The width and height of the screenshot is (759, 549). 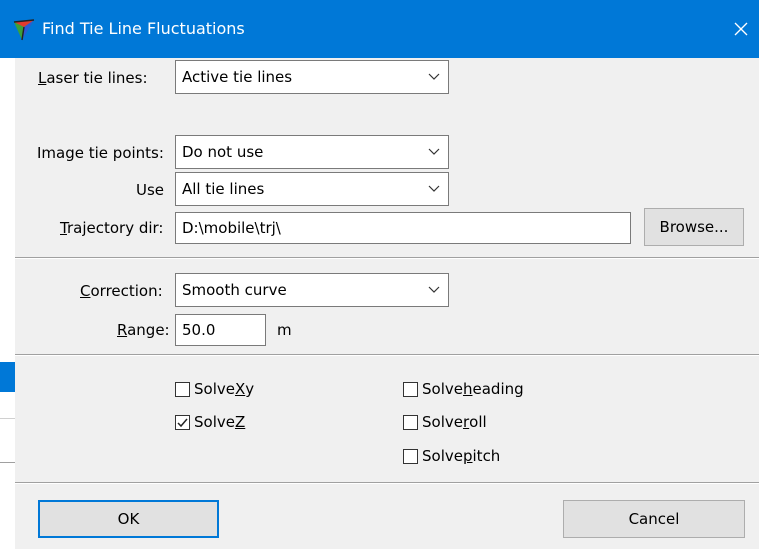 What do you see at coordinates (143, 330) in the screenshot?
I see `range-label: Range:` at bounding box center [143, 330].